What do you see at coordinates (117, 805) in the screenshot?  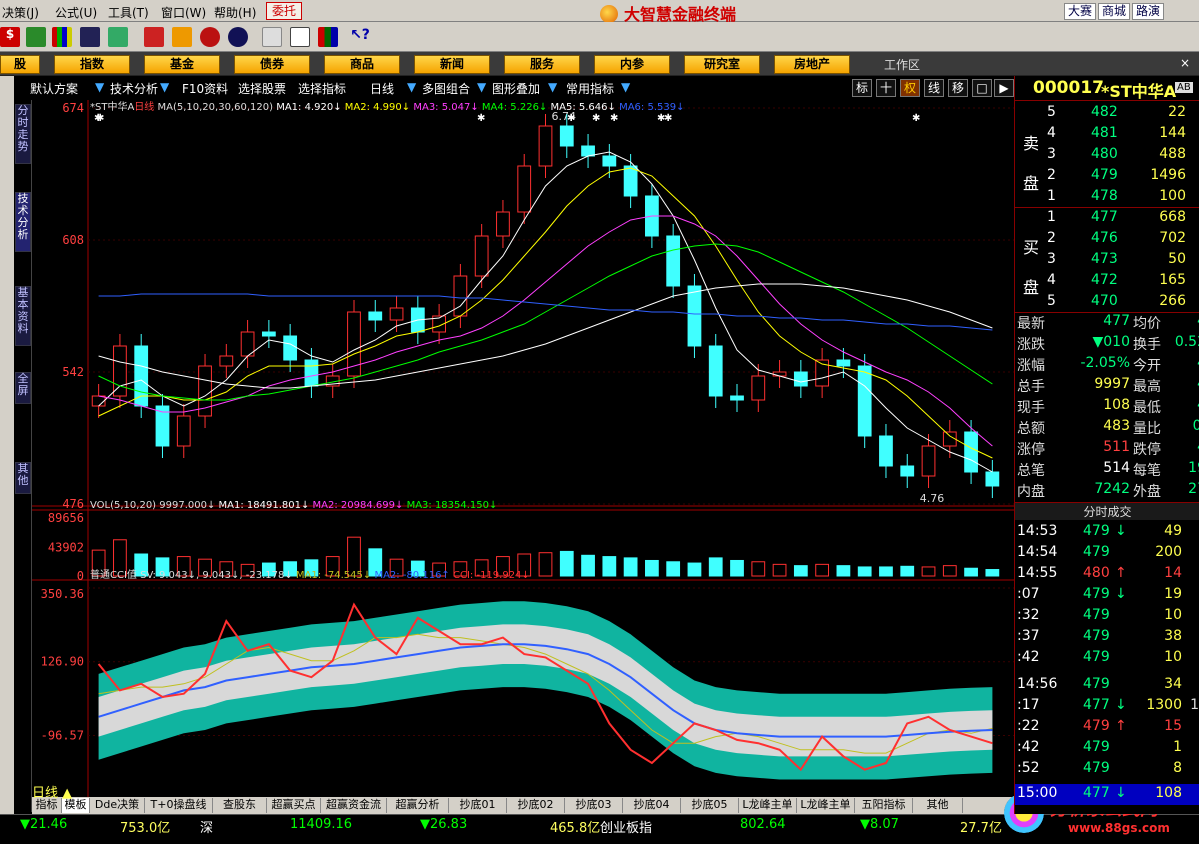 I see `indicator-tab: Dde决策` at bounding box center [117, 805].